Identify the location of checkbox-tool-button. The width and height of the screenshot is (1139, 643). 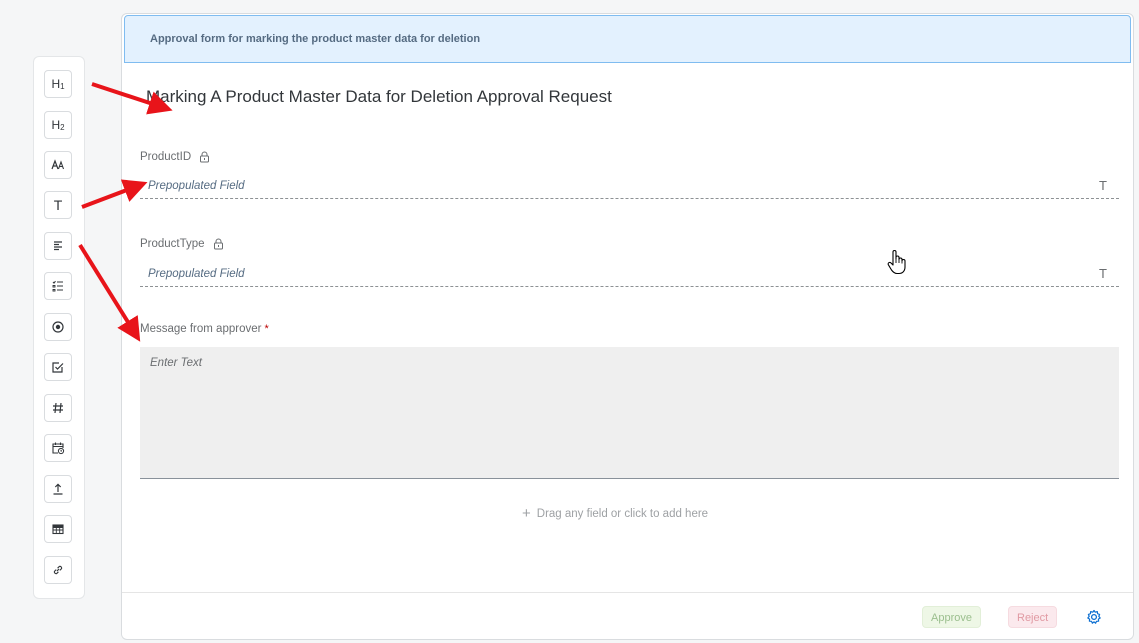
(58, 367).